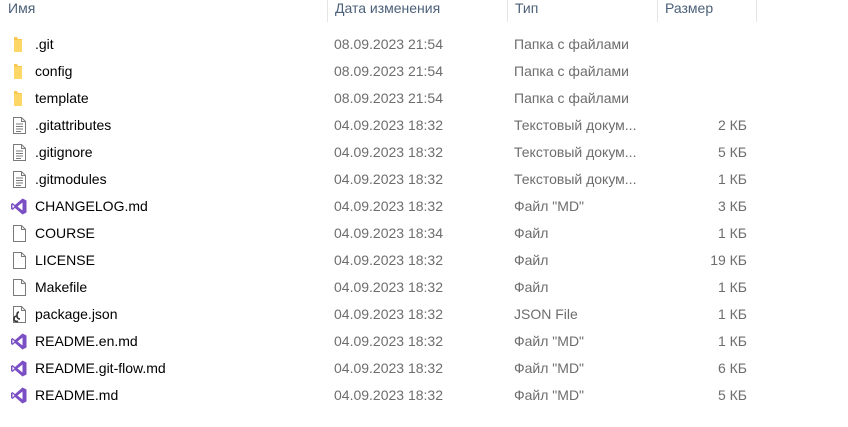 Image resolution: width=848 pixels, height=427 pixels. I want to click on file-type: JSON File, so click(546, 314).